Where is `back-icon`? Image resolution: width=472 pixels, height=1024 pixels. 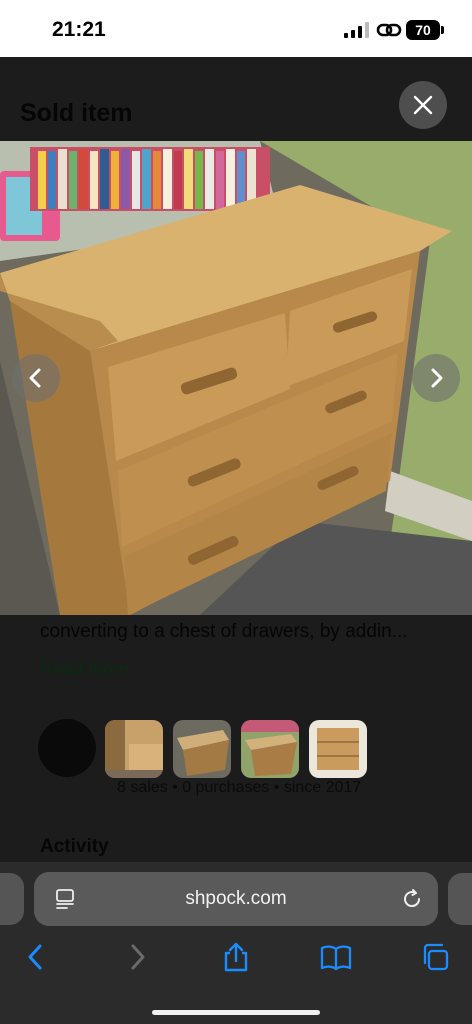 back-icon is located at coordinates (36, 957).